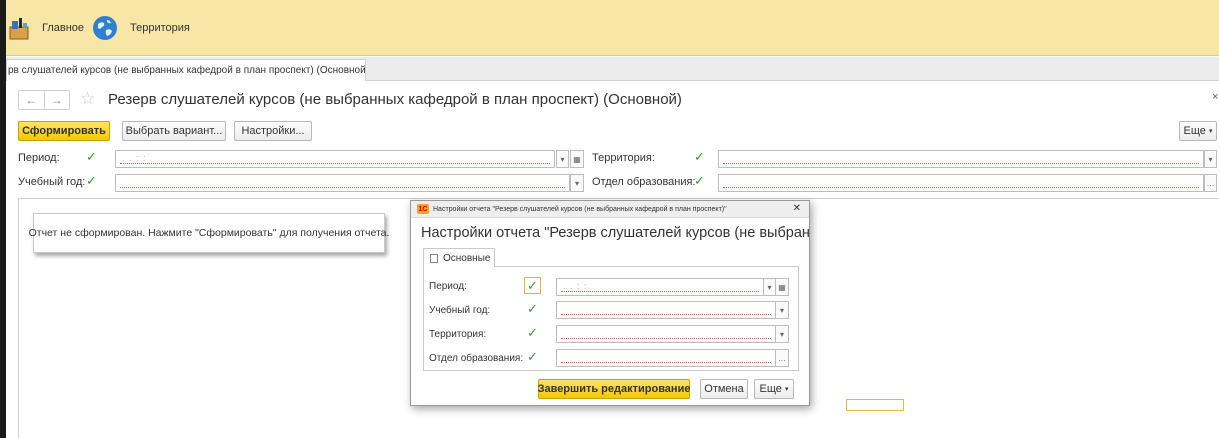  Describe the element at coordinates (782, 310) in the screenshot. I see `dialog-study-year-dropdown-button: ▾` at that location.